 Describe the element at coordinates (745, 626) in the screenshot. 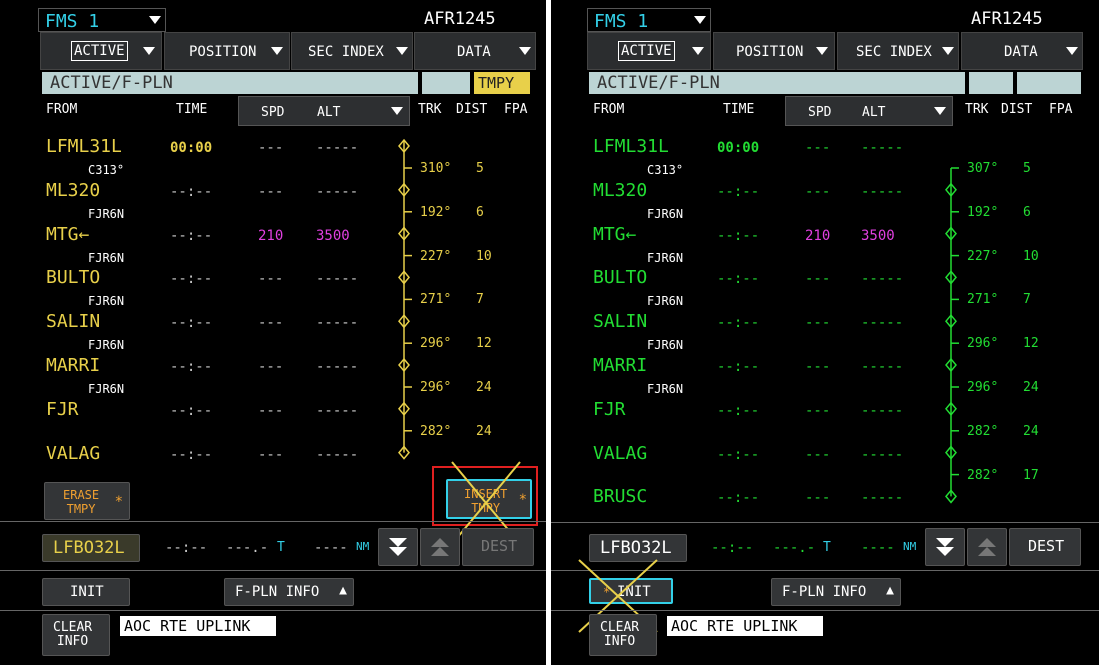

I see `message-box: AOC RTE UPLINK` at that location.